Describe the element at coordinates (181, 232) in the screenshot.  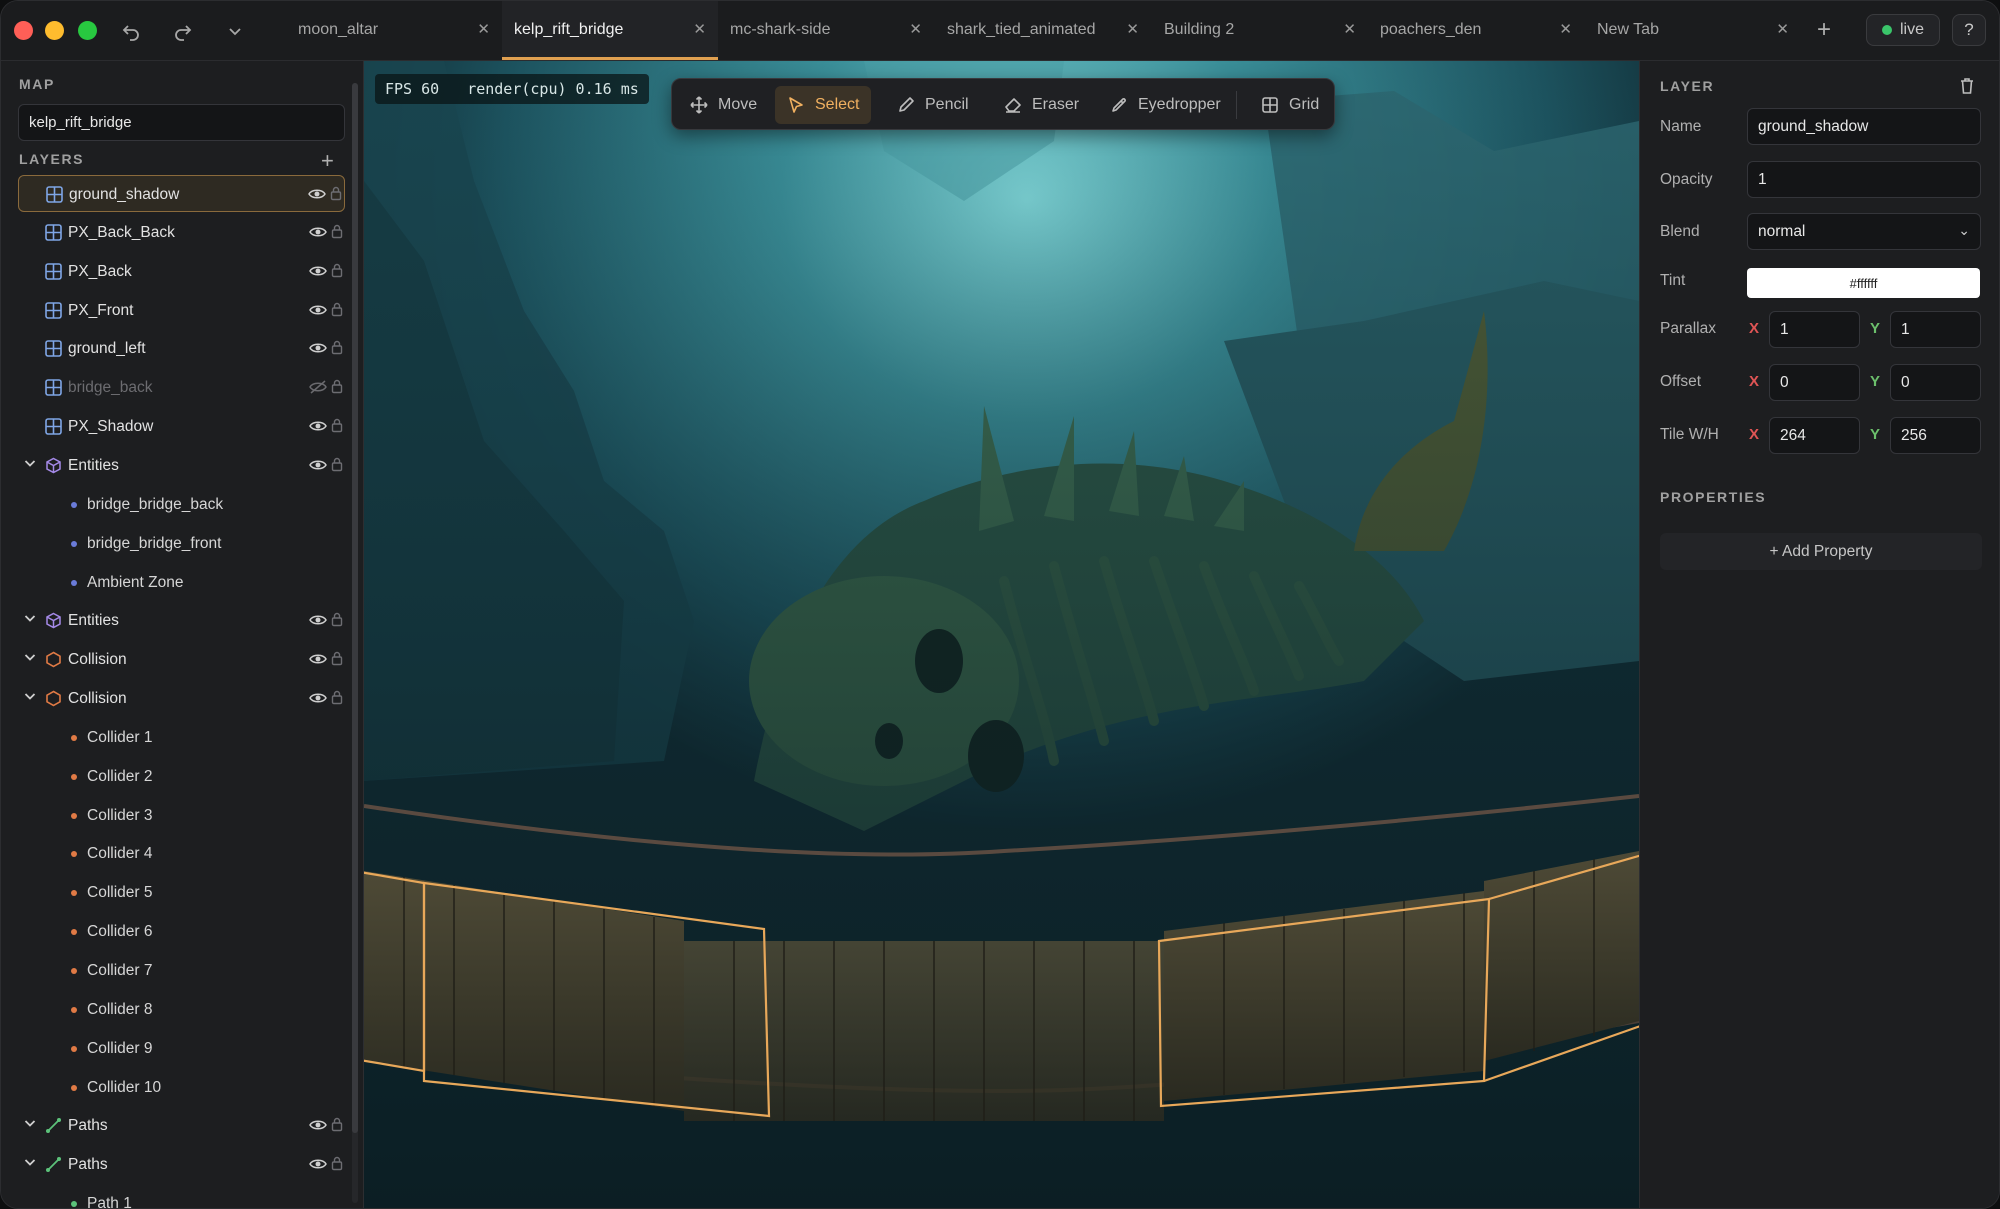
I see `layer-row-px-back-back: PX_Back_Back` at that location.